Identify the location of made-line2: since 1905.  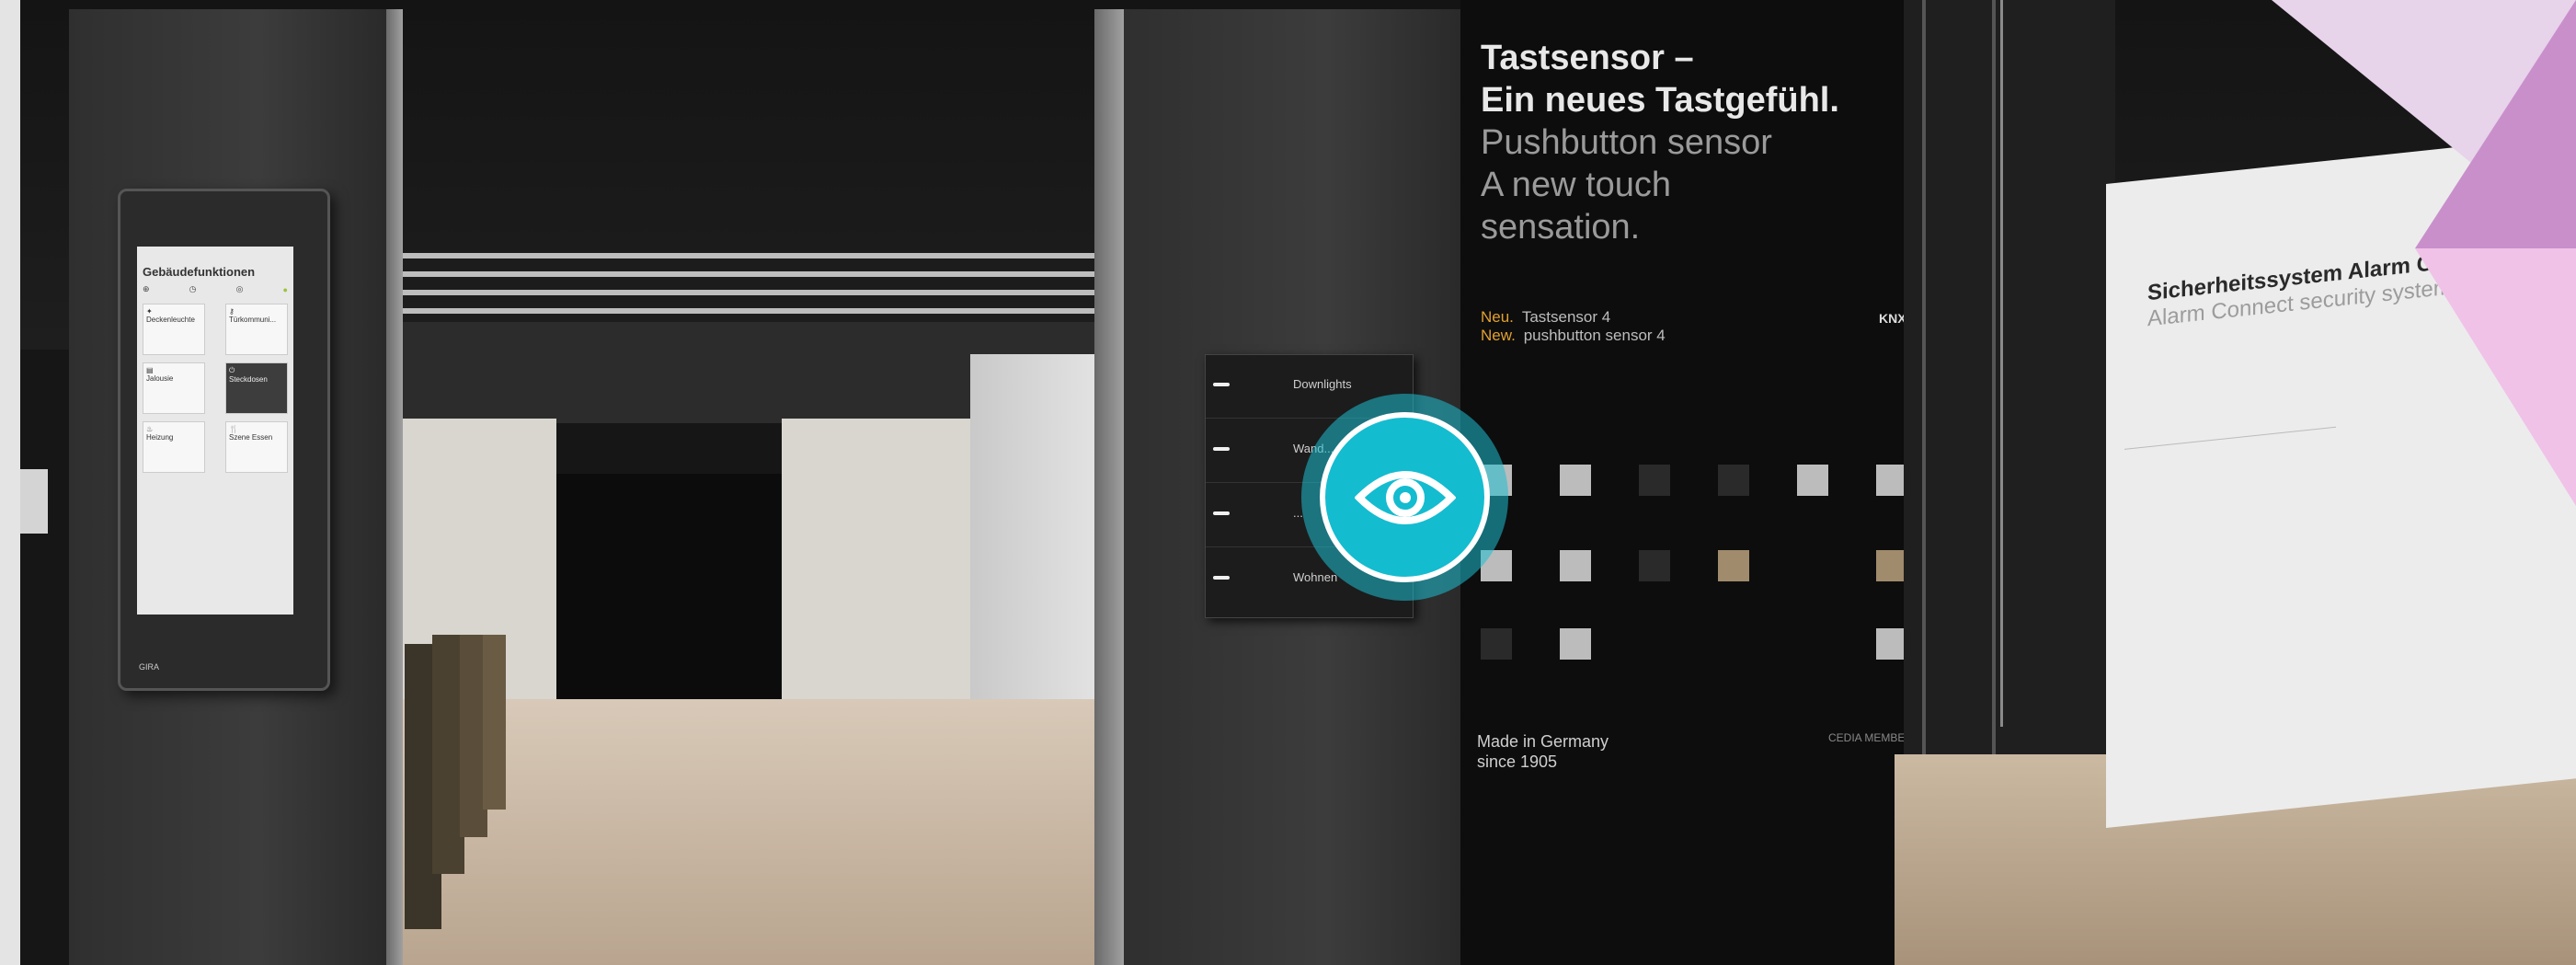
(1518, 761).